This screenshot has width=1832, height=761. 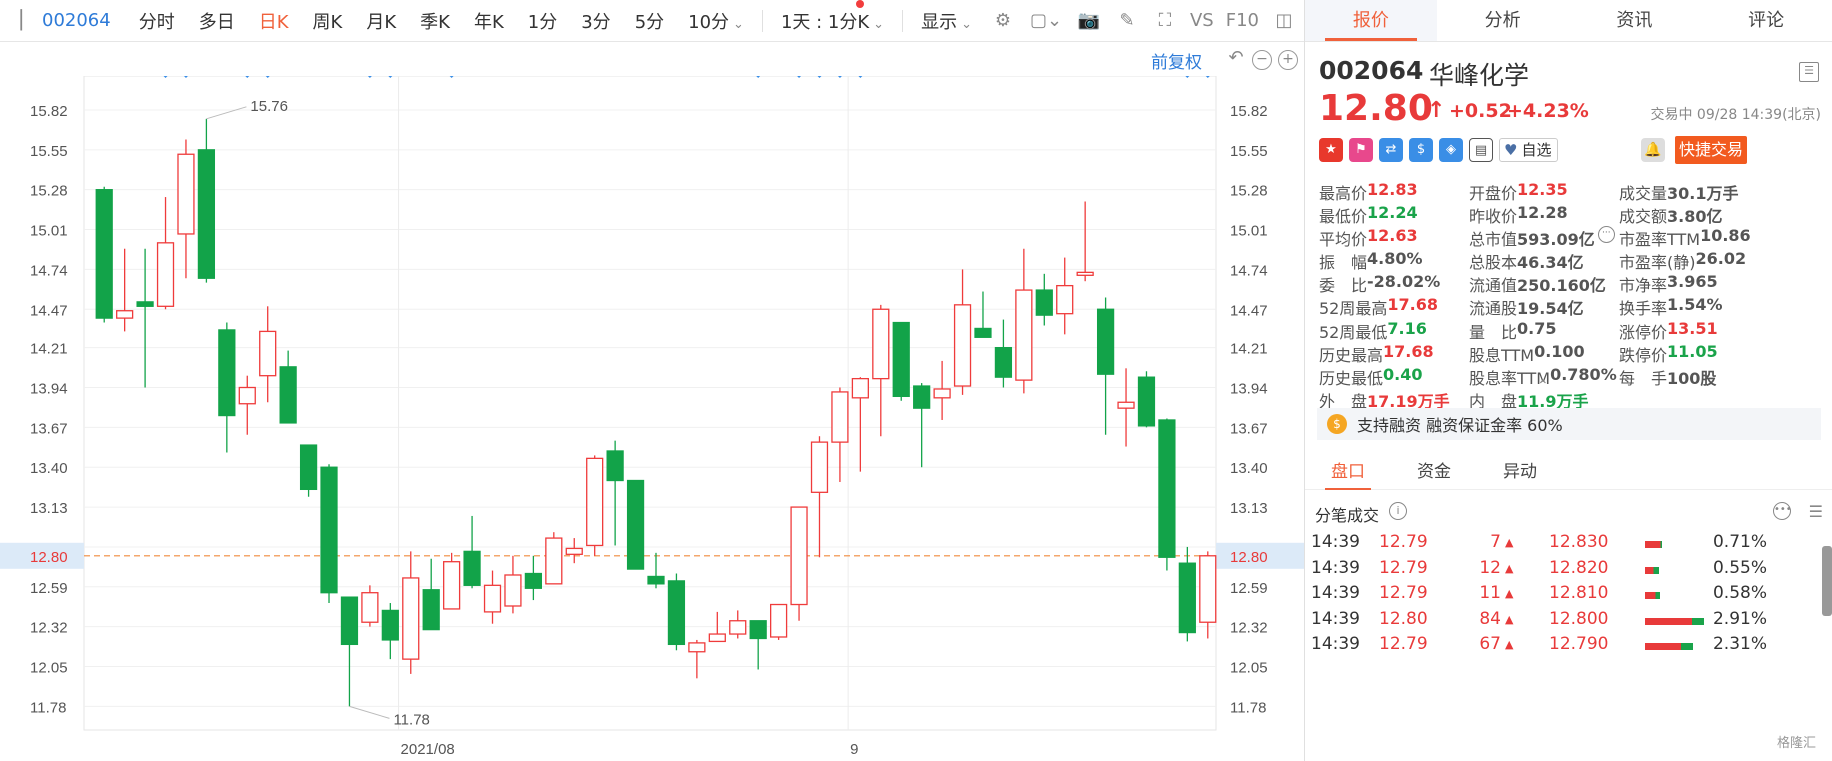 What do you see at coordinates (157, 21) in the screenshot?
I see `period-tab: 分时` at bounding box center [157, 21].